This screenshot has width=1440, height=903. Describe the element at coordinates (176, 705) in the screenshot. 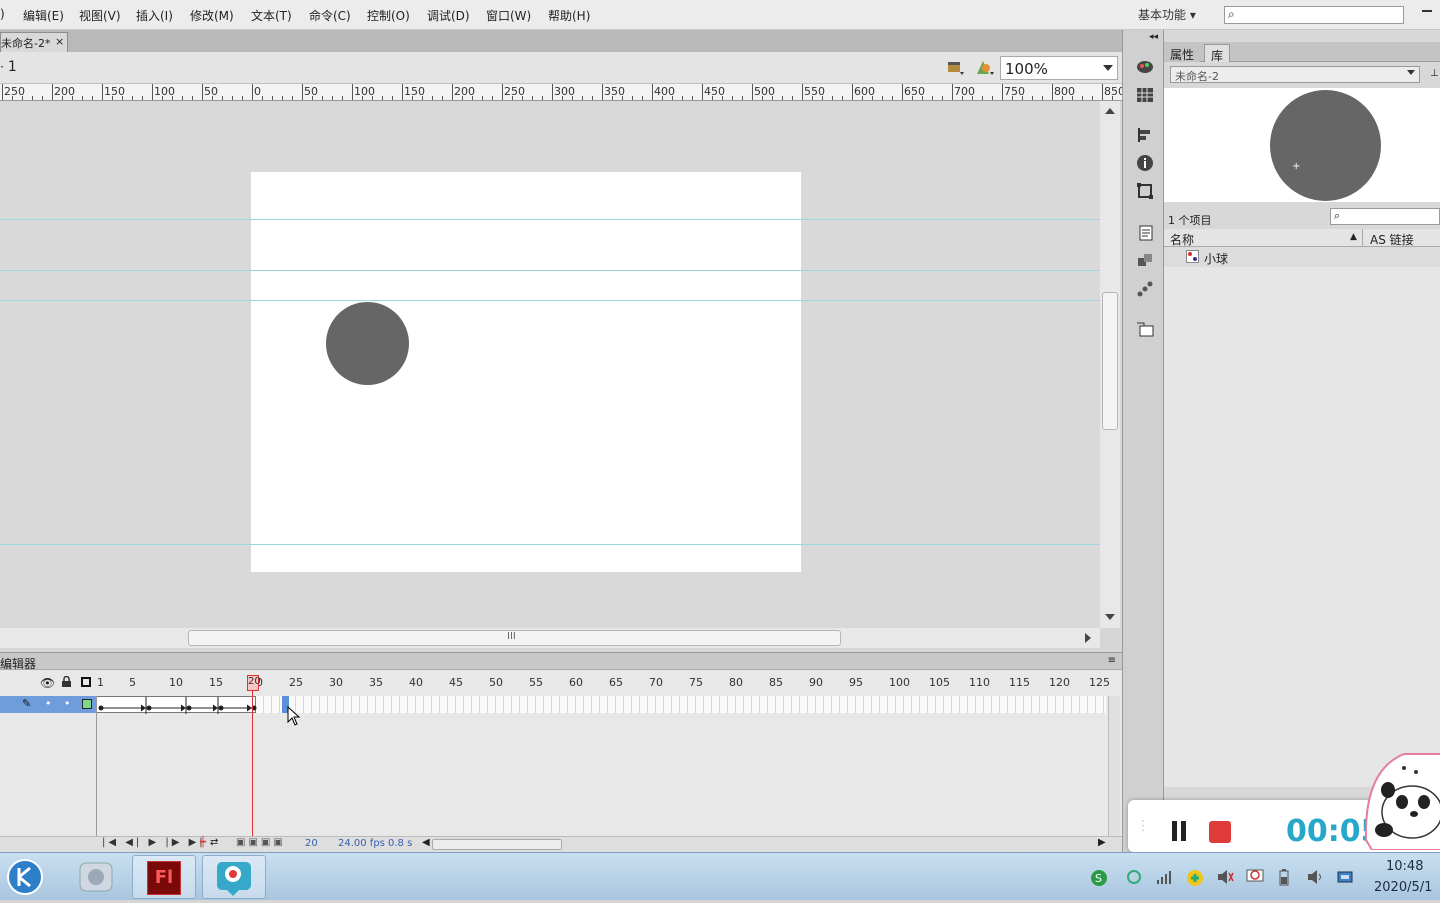

I see `motion-tween-span` at that location.